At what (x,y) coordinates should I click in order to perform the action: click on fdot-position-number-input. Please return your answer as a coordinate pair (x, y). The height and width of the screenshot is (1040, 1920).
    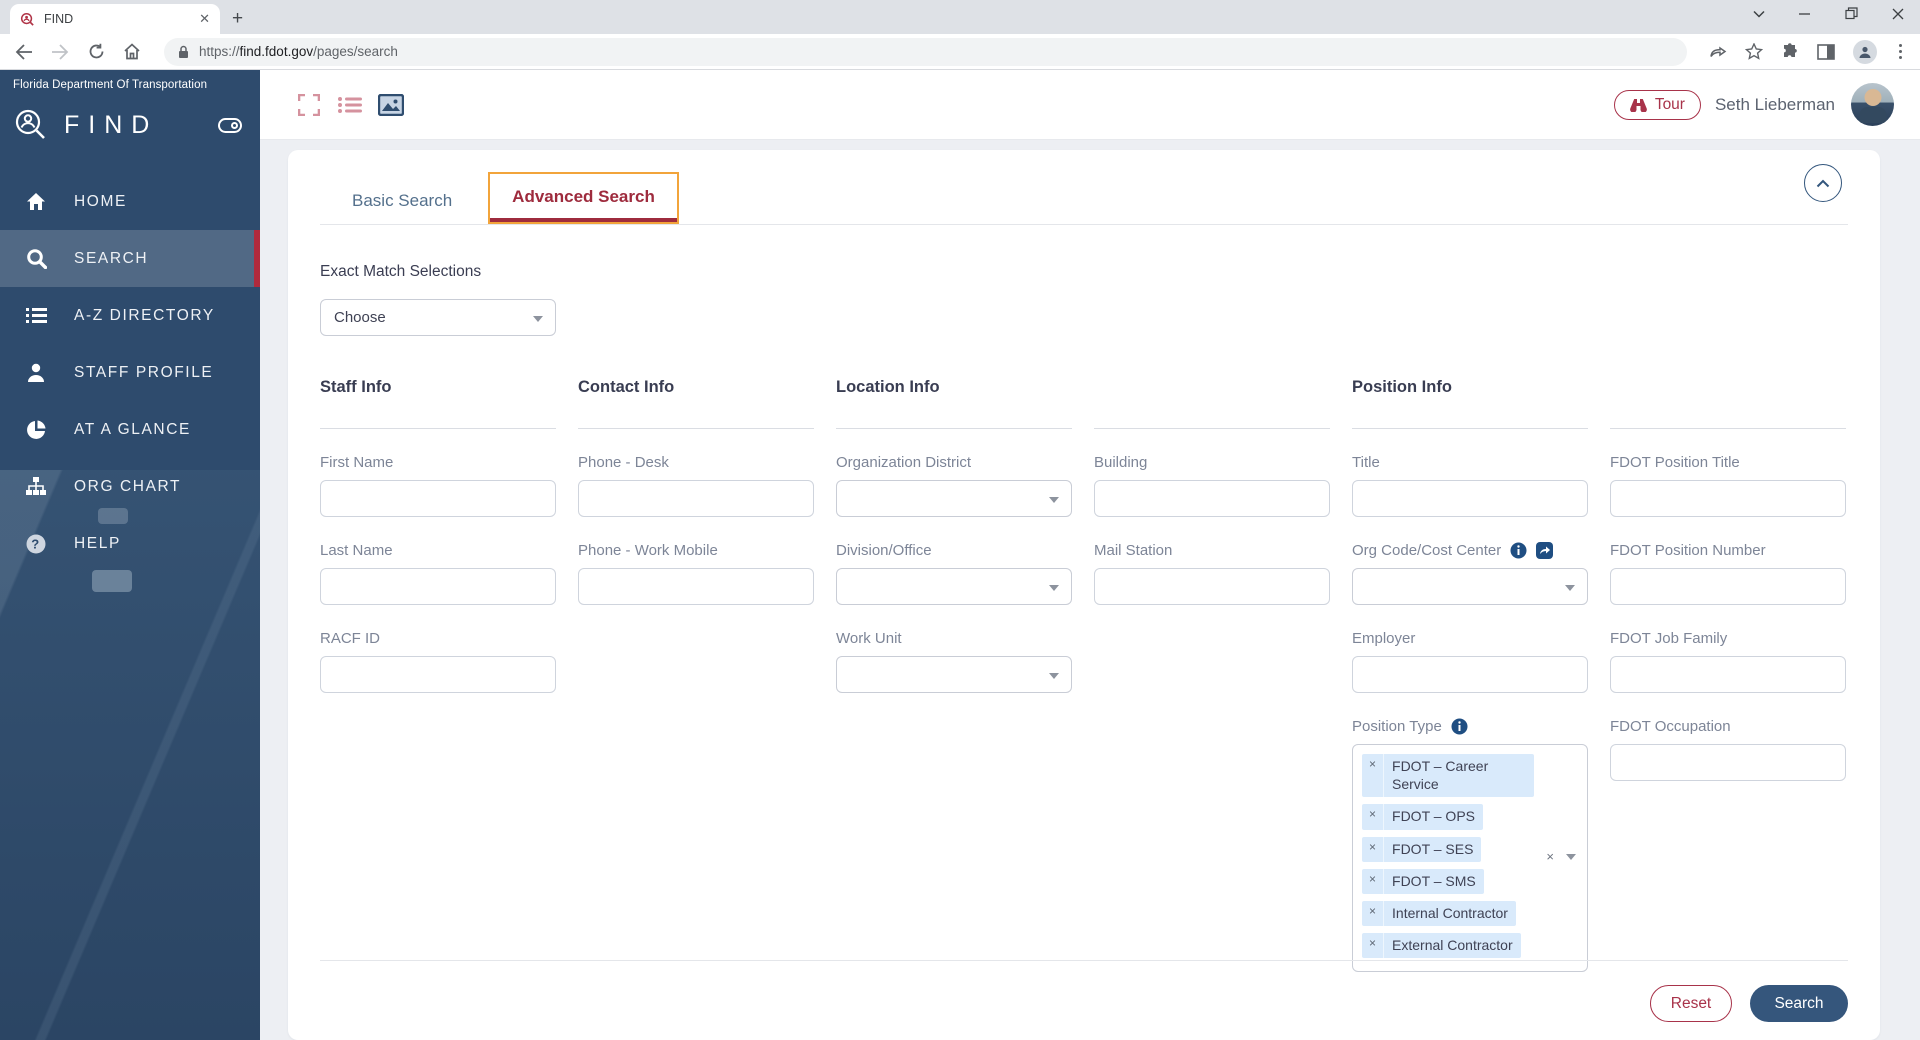
    Looking at the image, I should click on (1728, 586).